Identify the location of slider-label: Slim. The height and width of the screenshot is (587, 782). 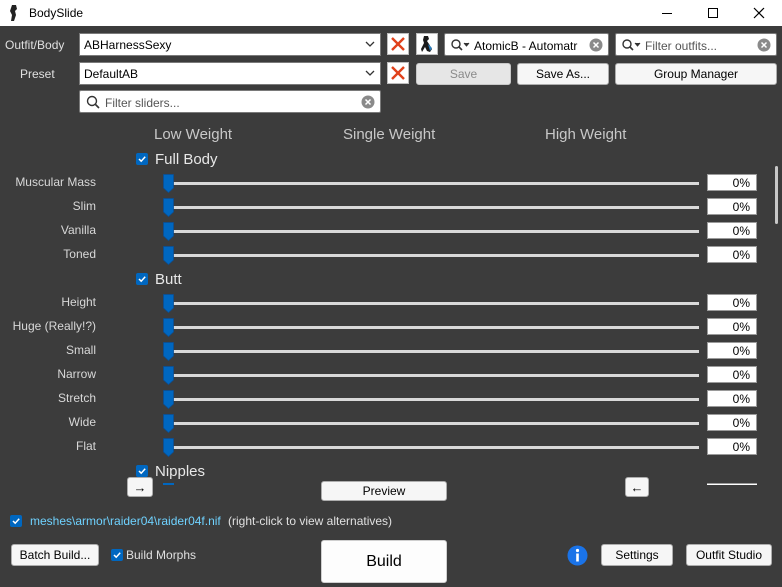
(84, 206).